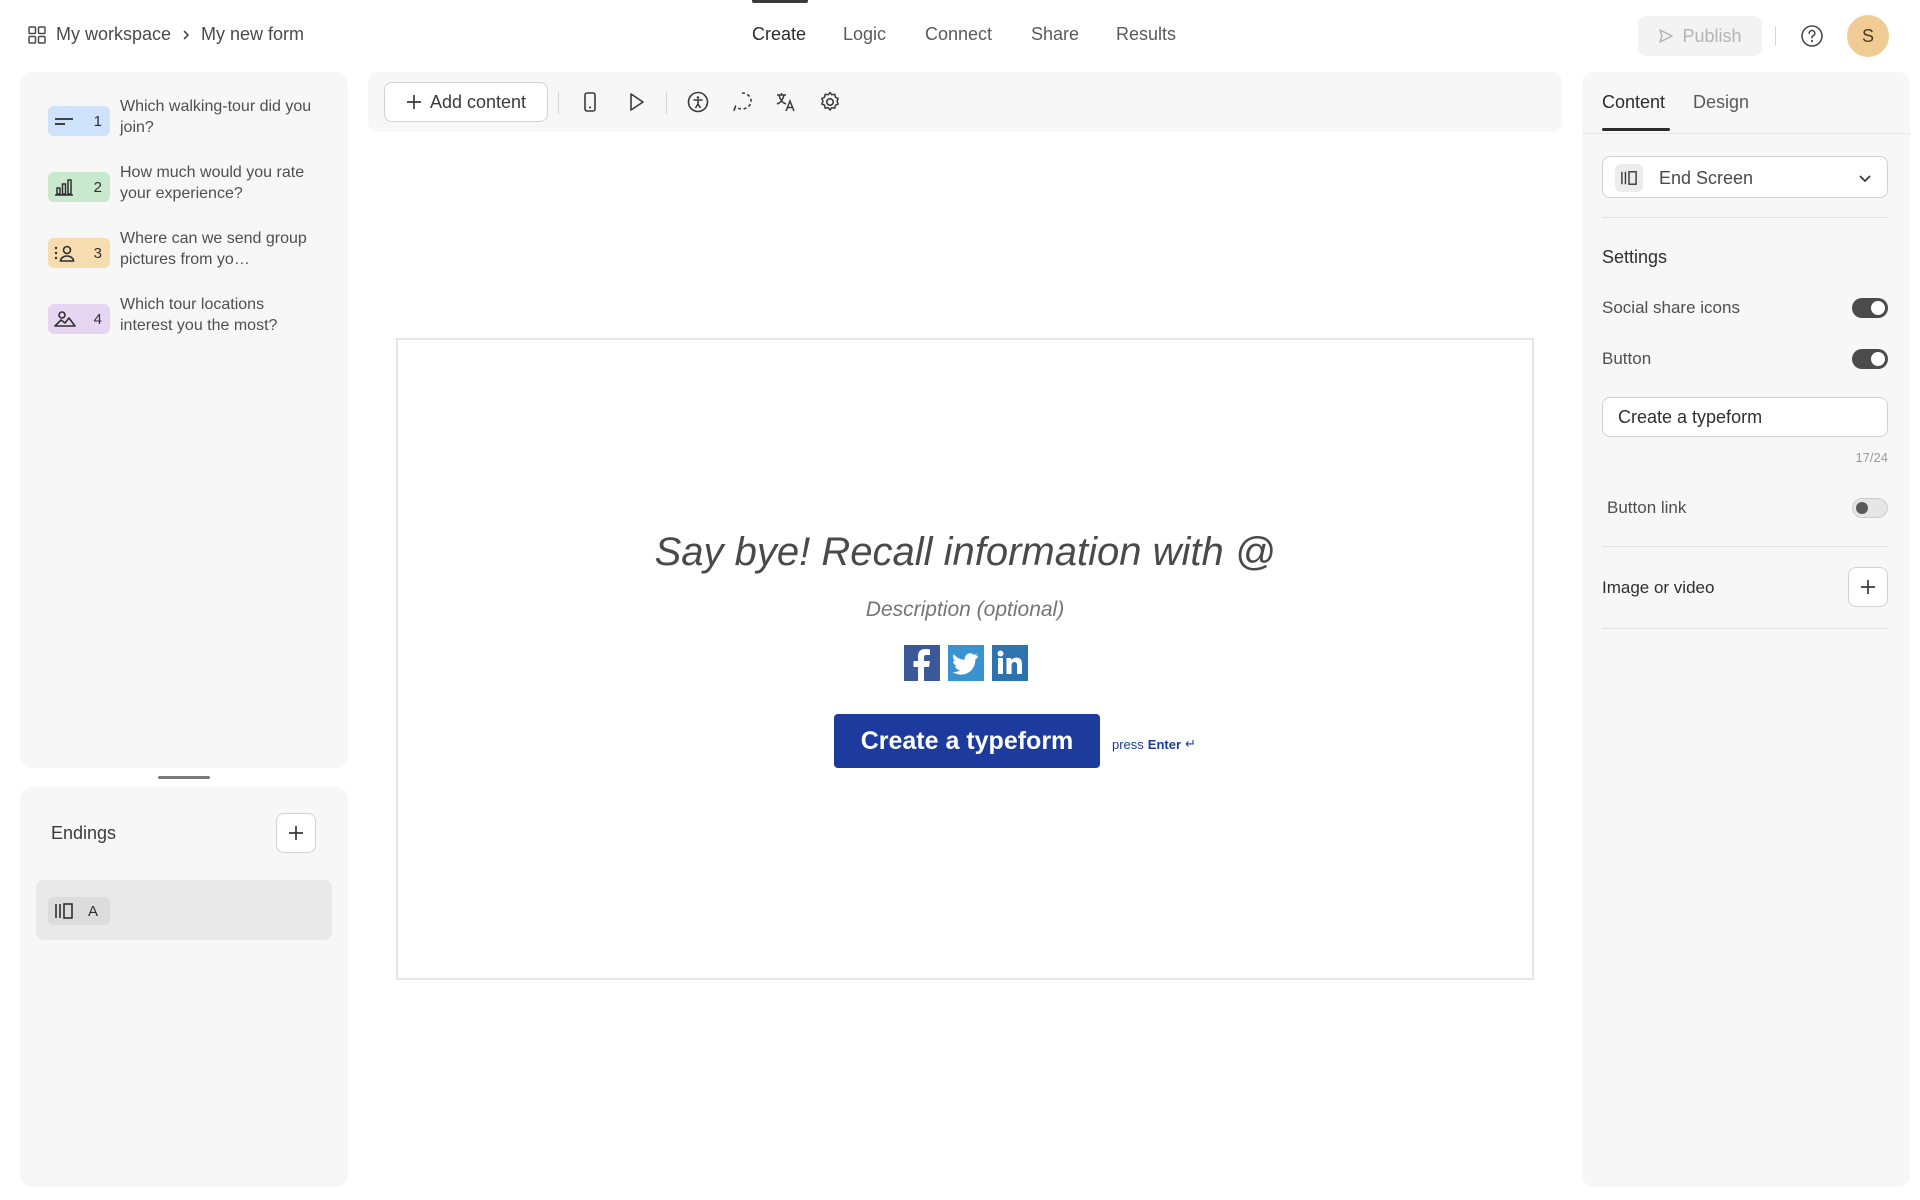 Image resolution: width=1920 pixels, height=1200 pixels. I want to click on press-hint-key: Enter, so click(1164, 744).